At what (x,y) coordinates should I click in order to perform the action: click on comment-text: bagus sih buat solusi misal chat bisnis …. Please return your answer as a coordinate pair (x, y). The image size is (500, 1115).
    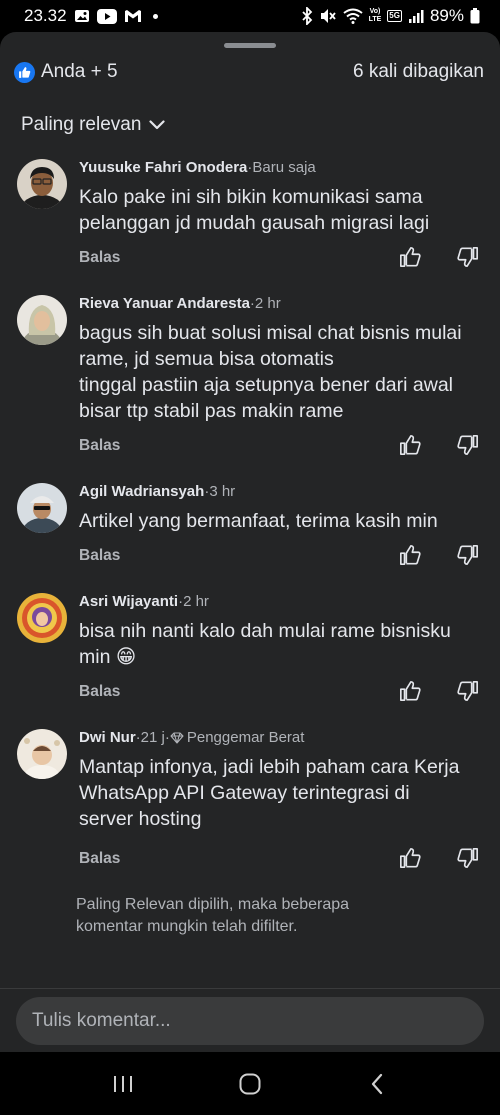
    Looking at the image, I should click on (270, 372).